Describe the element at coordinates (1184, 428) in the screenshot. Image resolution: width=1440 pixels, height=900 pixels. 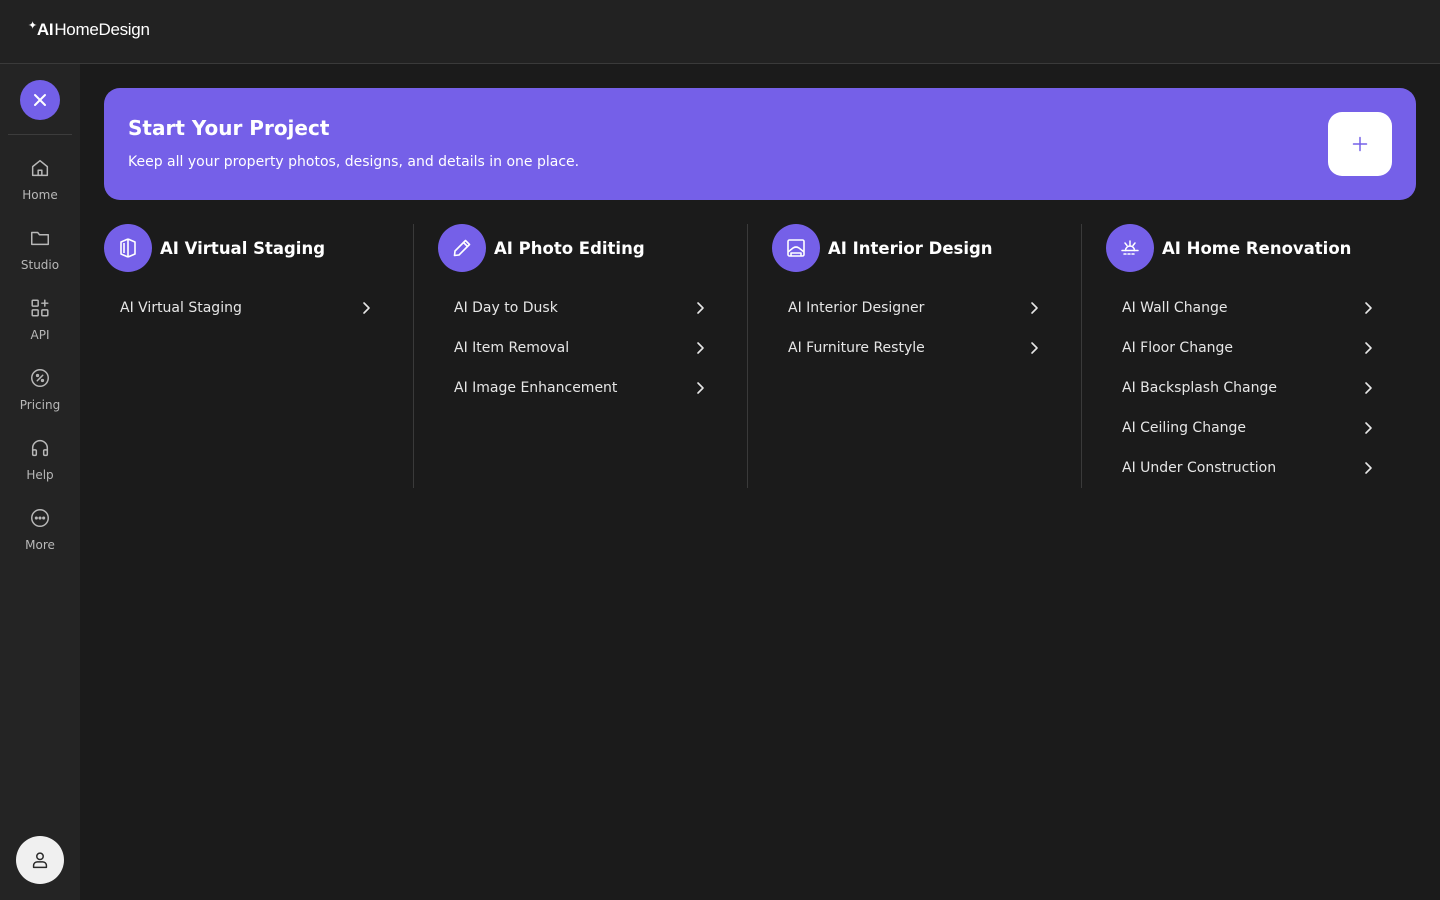
I see `menu-item-label: AI Ceiling Change` at that location.